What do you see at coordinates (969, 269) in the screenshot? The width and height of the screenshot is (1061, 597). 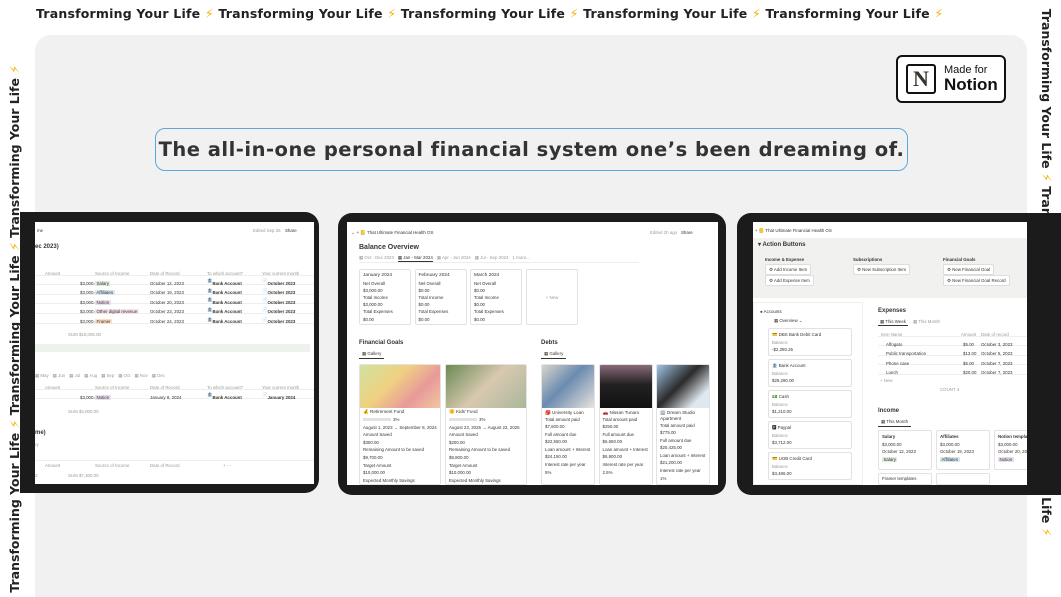 I see `action-button: ⚙ New Financial Goal` at bounding box center [969, 269].